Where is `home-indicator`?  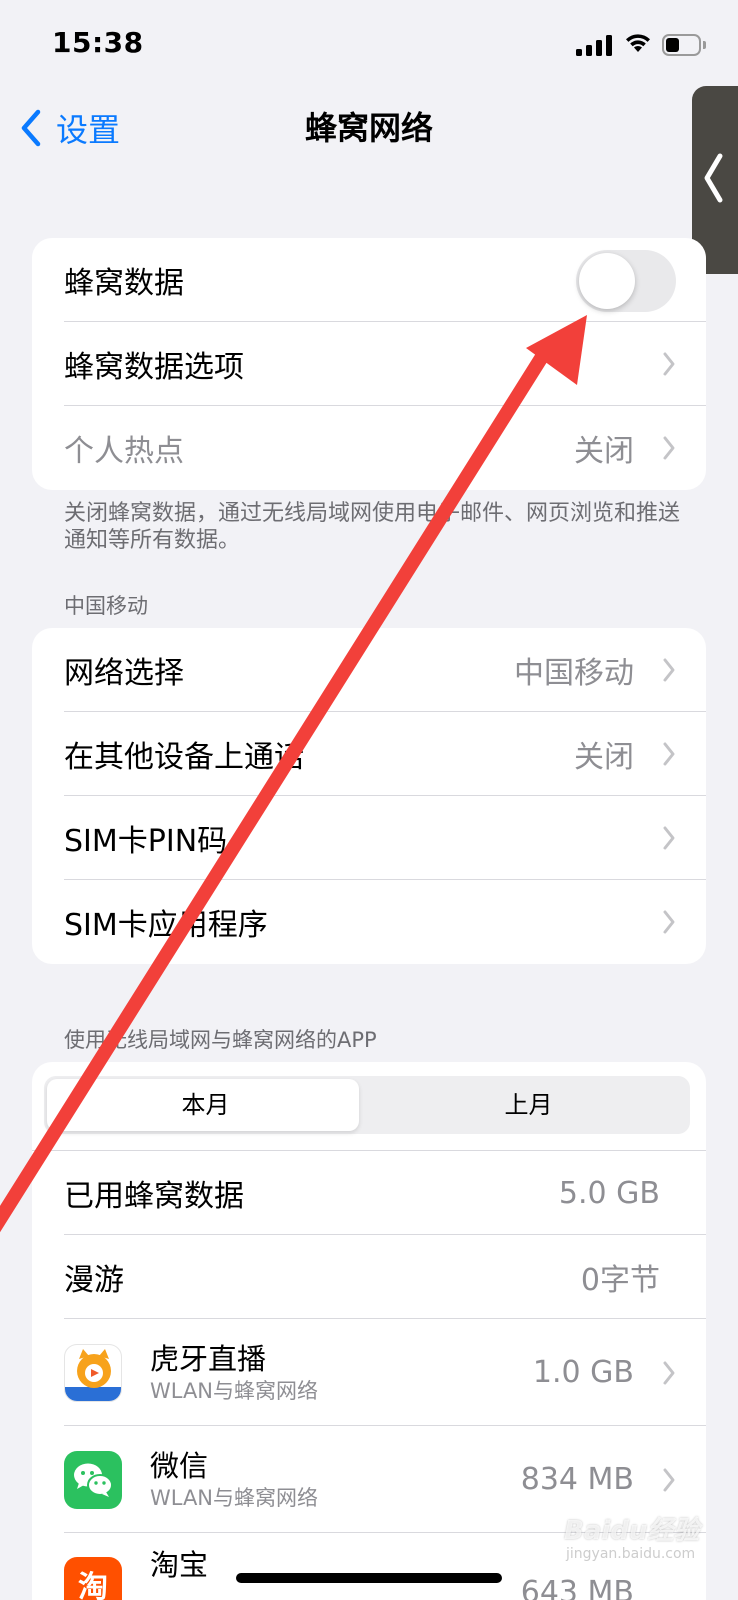
home-indicator is located at coordinates (369, 1578).